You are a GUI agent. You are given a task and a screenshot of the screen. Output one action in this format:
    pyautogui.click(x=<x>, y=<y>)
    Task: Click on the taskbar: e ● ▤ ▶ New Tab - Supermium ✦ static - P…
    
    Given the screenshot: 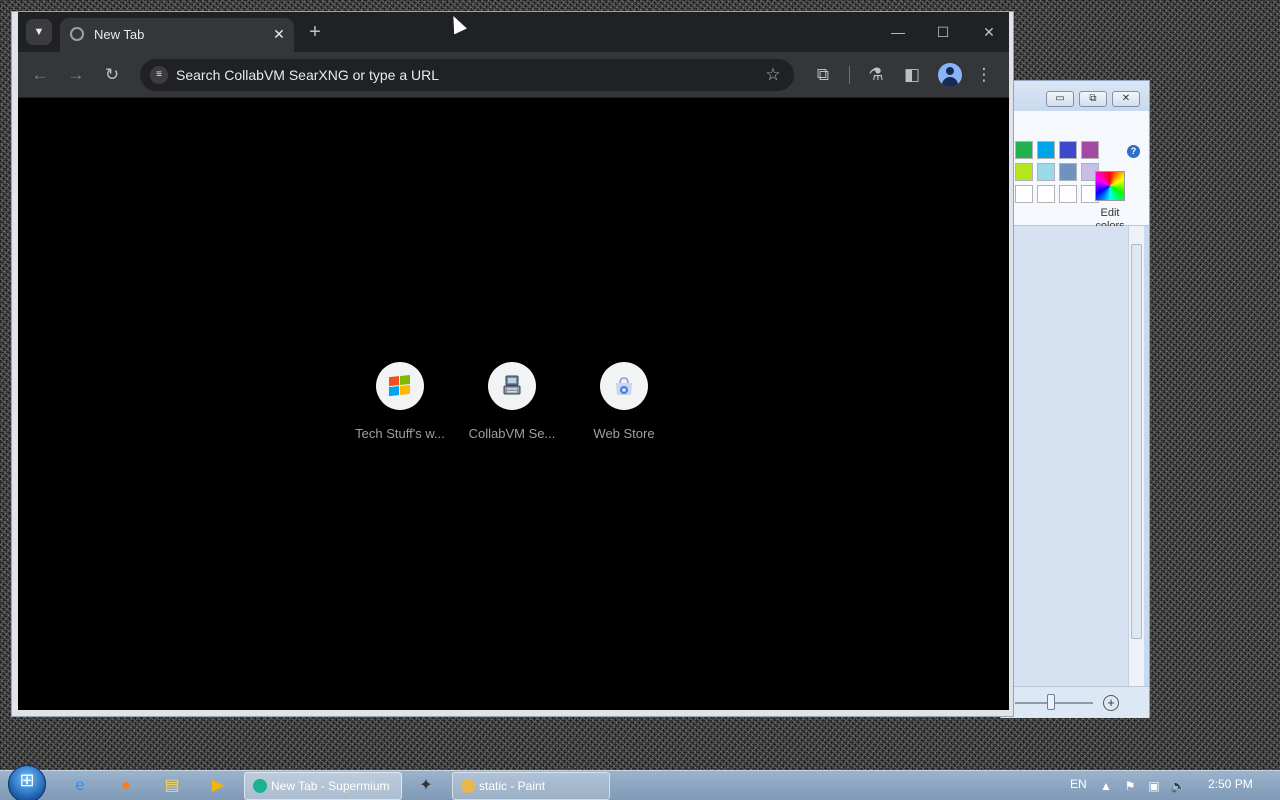 What is the action you would take?
    pyautogui.click(x=640, y=782)
    